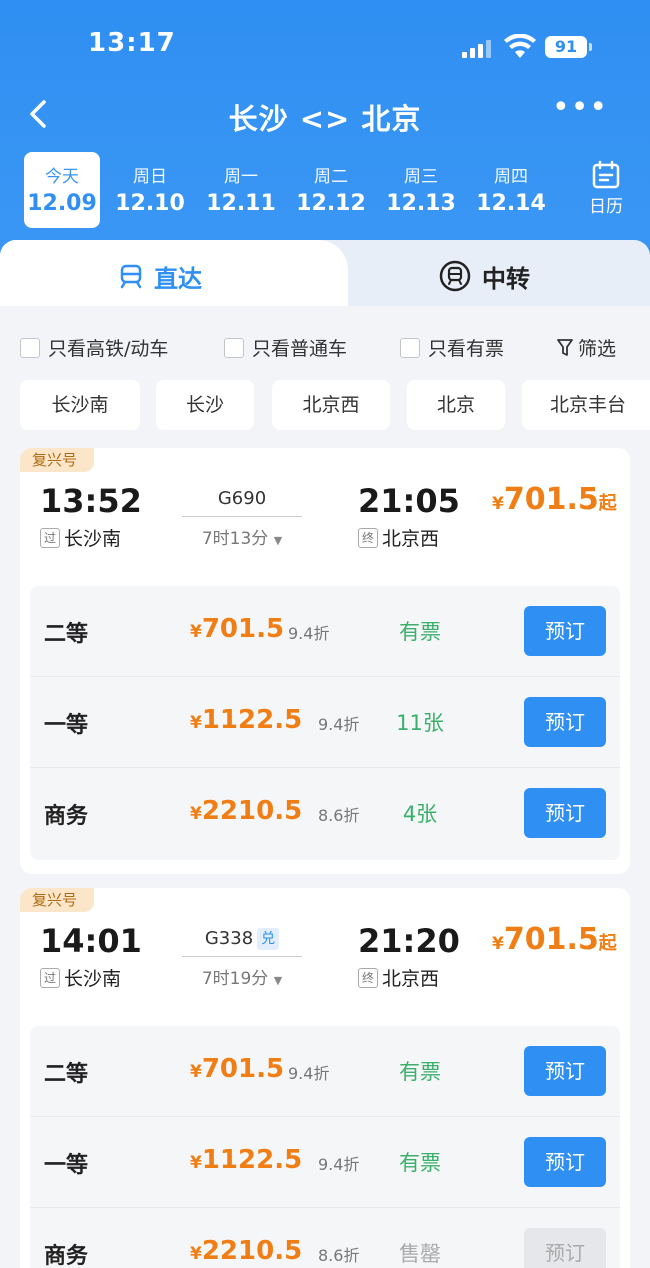  I want to click on date-weekday: 周二, so click(331, 177).